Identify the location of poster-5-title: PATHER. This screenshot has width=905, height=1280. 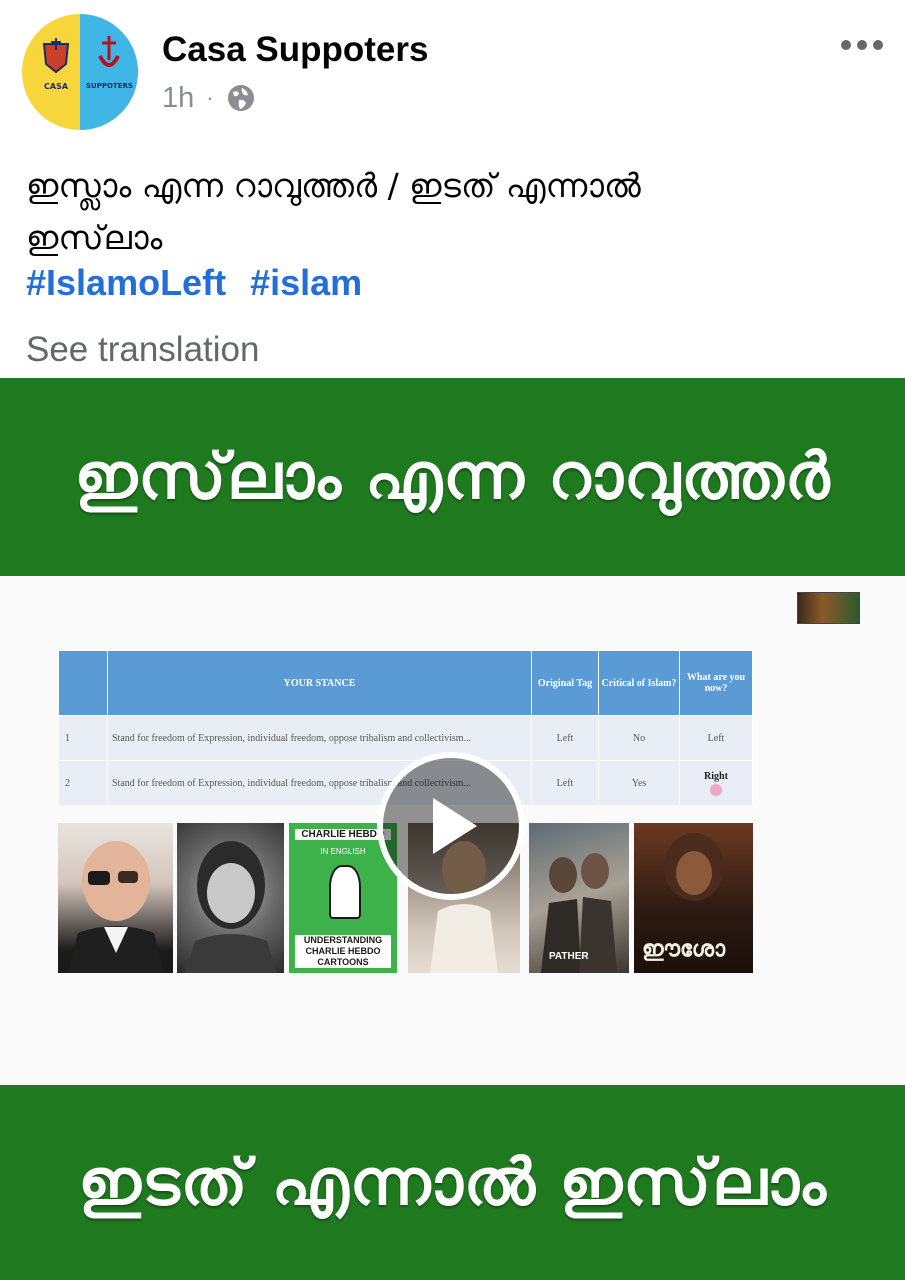
(569, 956).